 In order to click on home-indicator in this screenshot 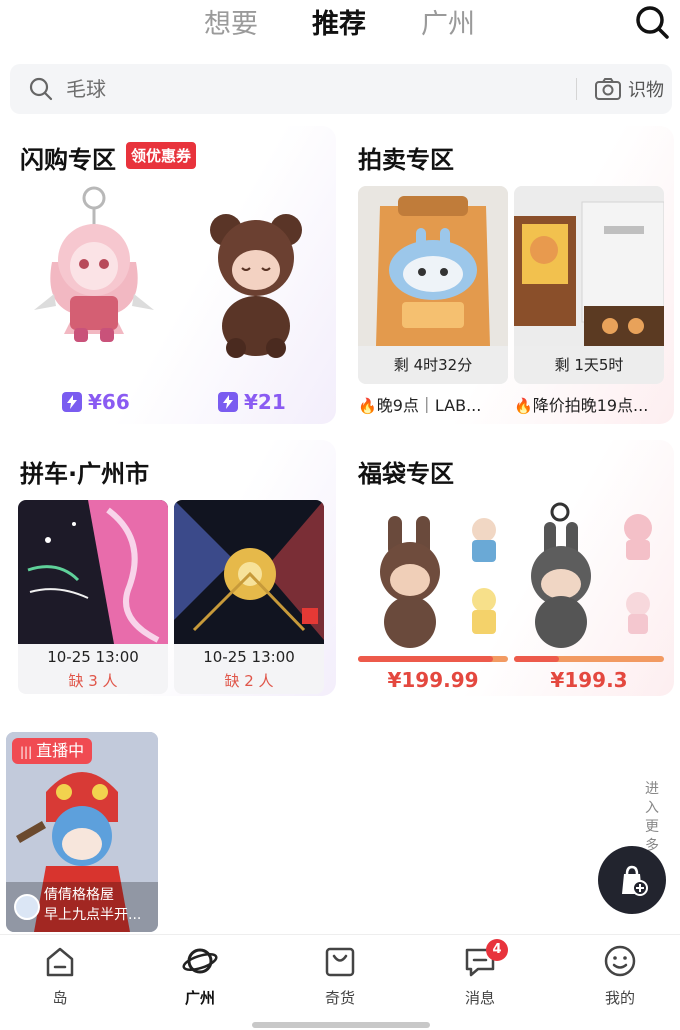, I will do `click(341, 1025)`.